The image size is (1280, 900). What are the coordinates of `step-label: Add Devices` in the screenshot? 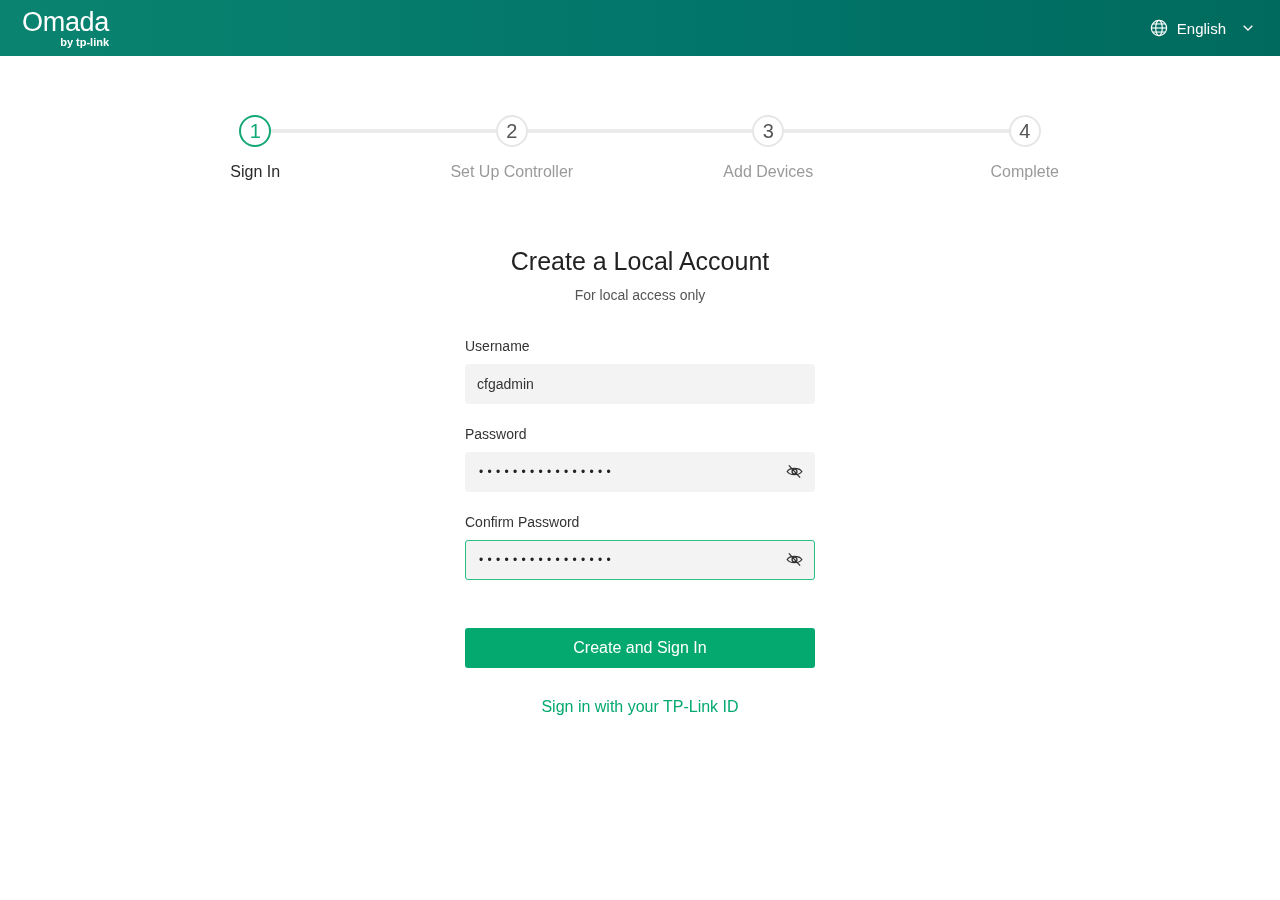 It's located at (768, 172).